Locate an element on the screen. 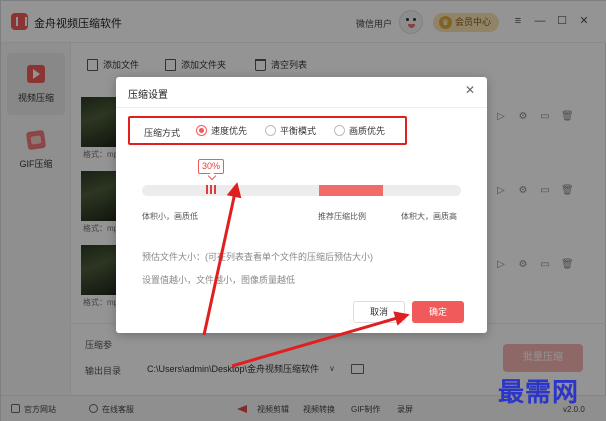 The image size is (606, 421). recommended-range is located at coordinates (351, 190).